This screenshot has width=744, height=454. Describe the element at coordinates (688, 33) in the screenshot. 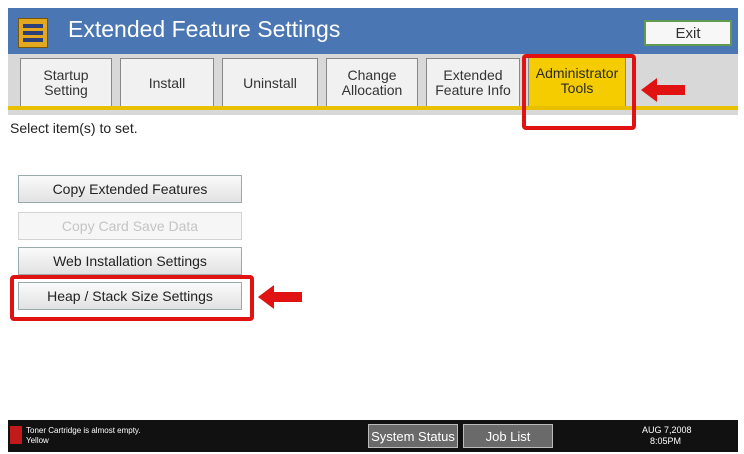

I see `exit-button: Exit` at that location.